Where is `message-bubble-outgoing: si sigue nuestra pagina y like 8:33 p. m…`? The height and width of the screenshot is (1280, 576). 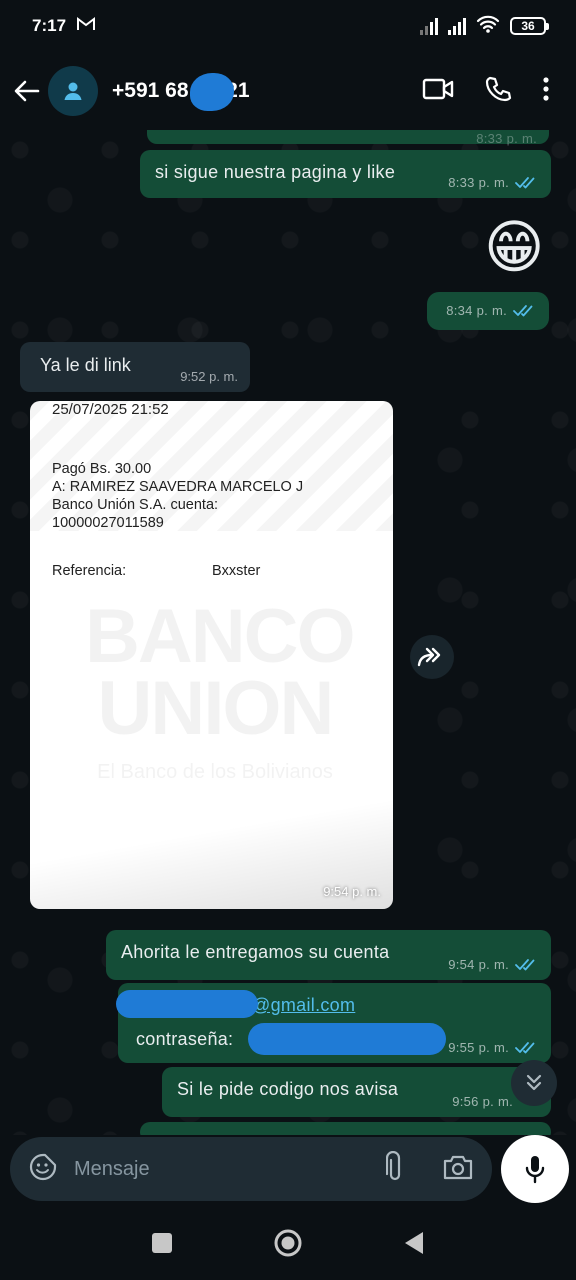
message-bubble-outgoing: si sigue nuestra pagina y like 8:33 p. m… is located at coordinates (345, 174).